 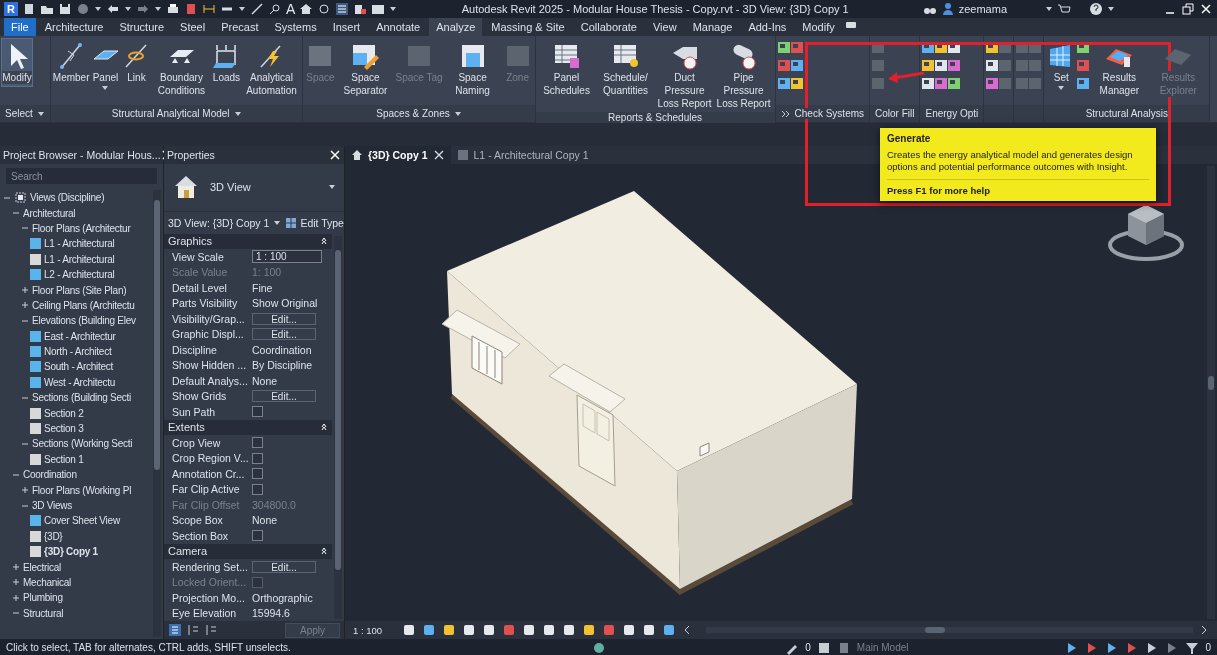 I want to click on instance-selector: 3D View: {3D} Copy 1, so click(x=219, y=222).